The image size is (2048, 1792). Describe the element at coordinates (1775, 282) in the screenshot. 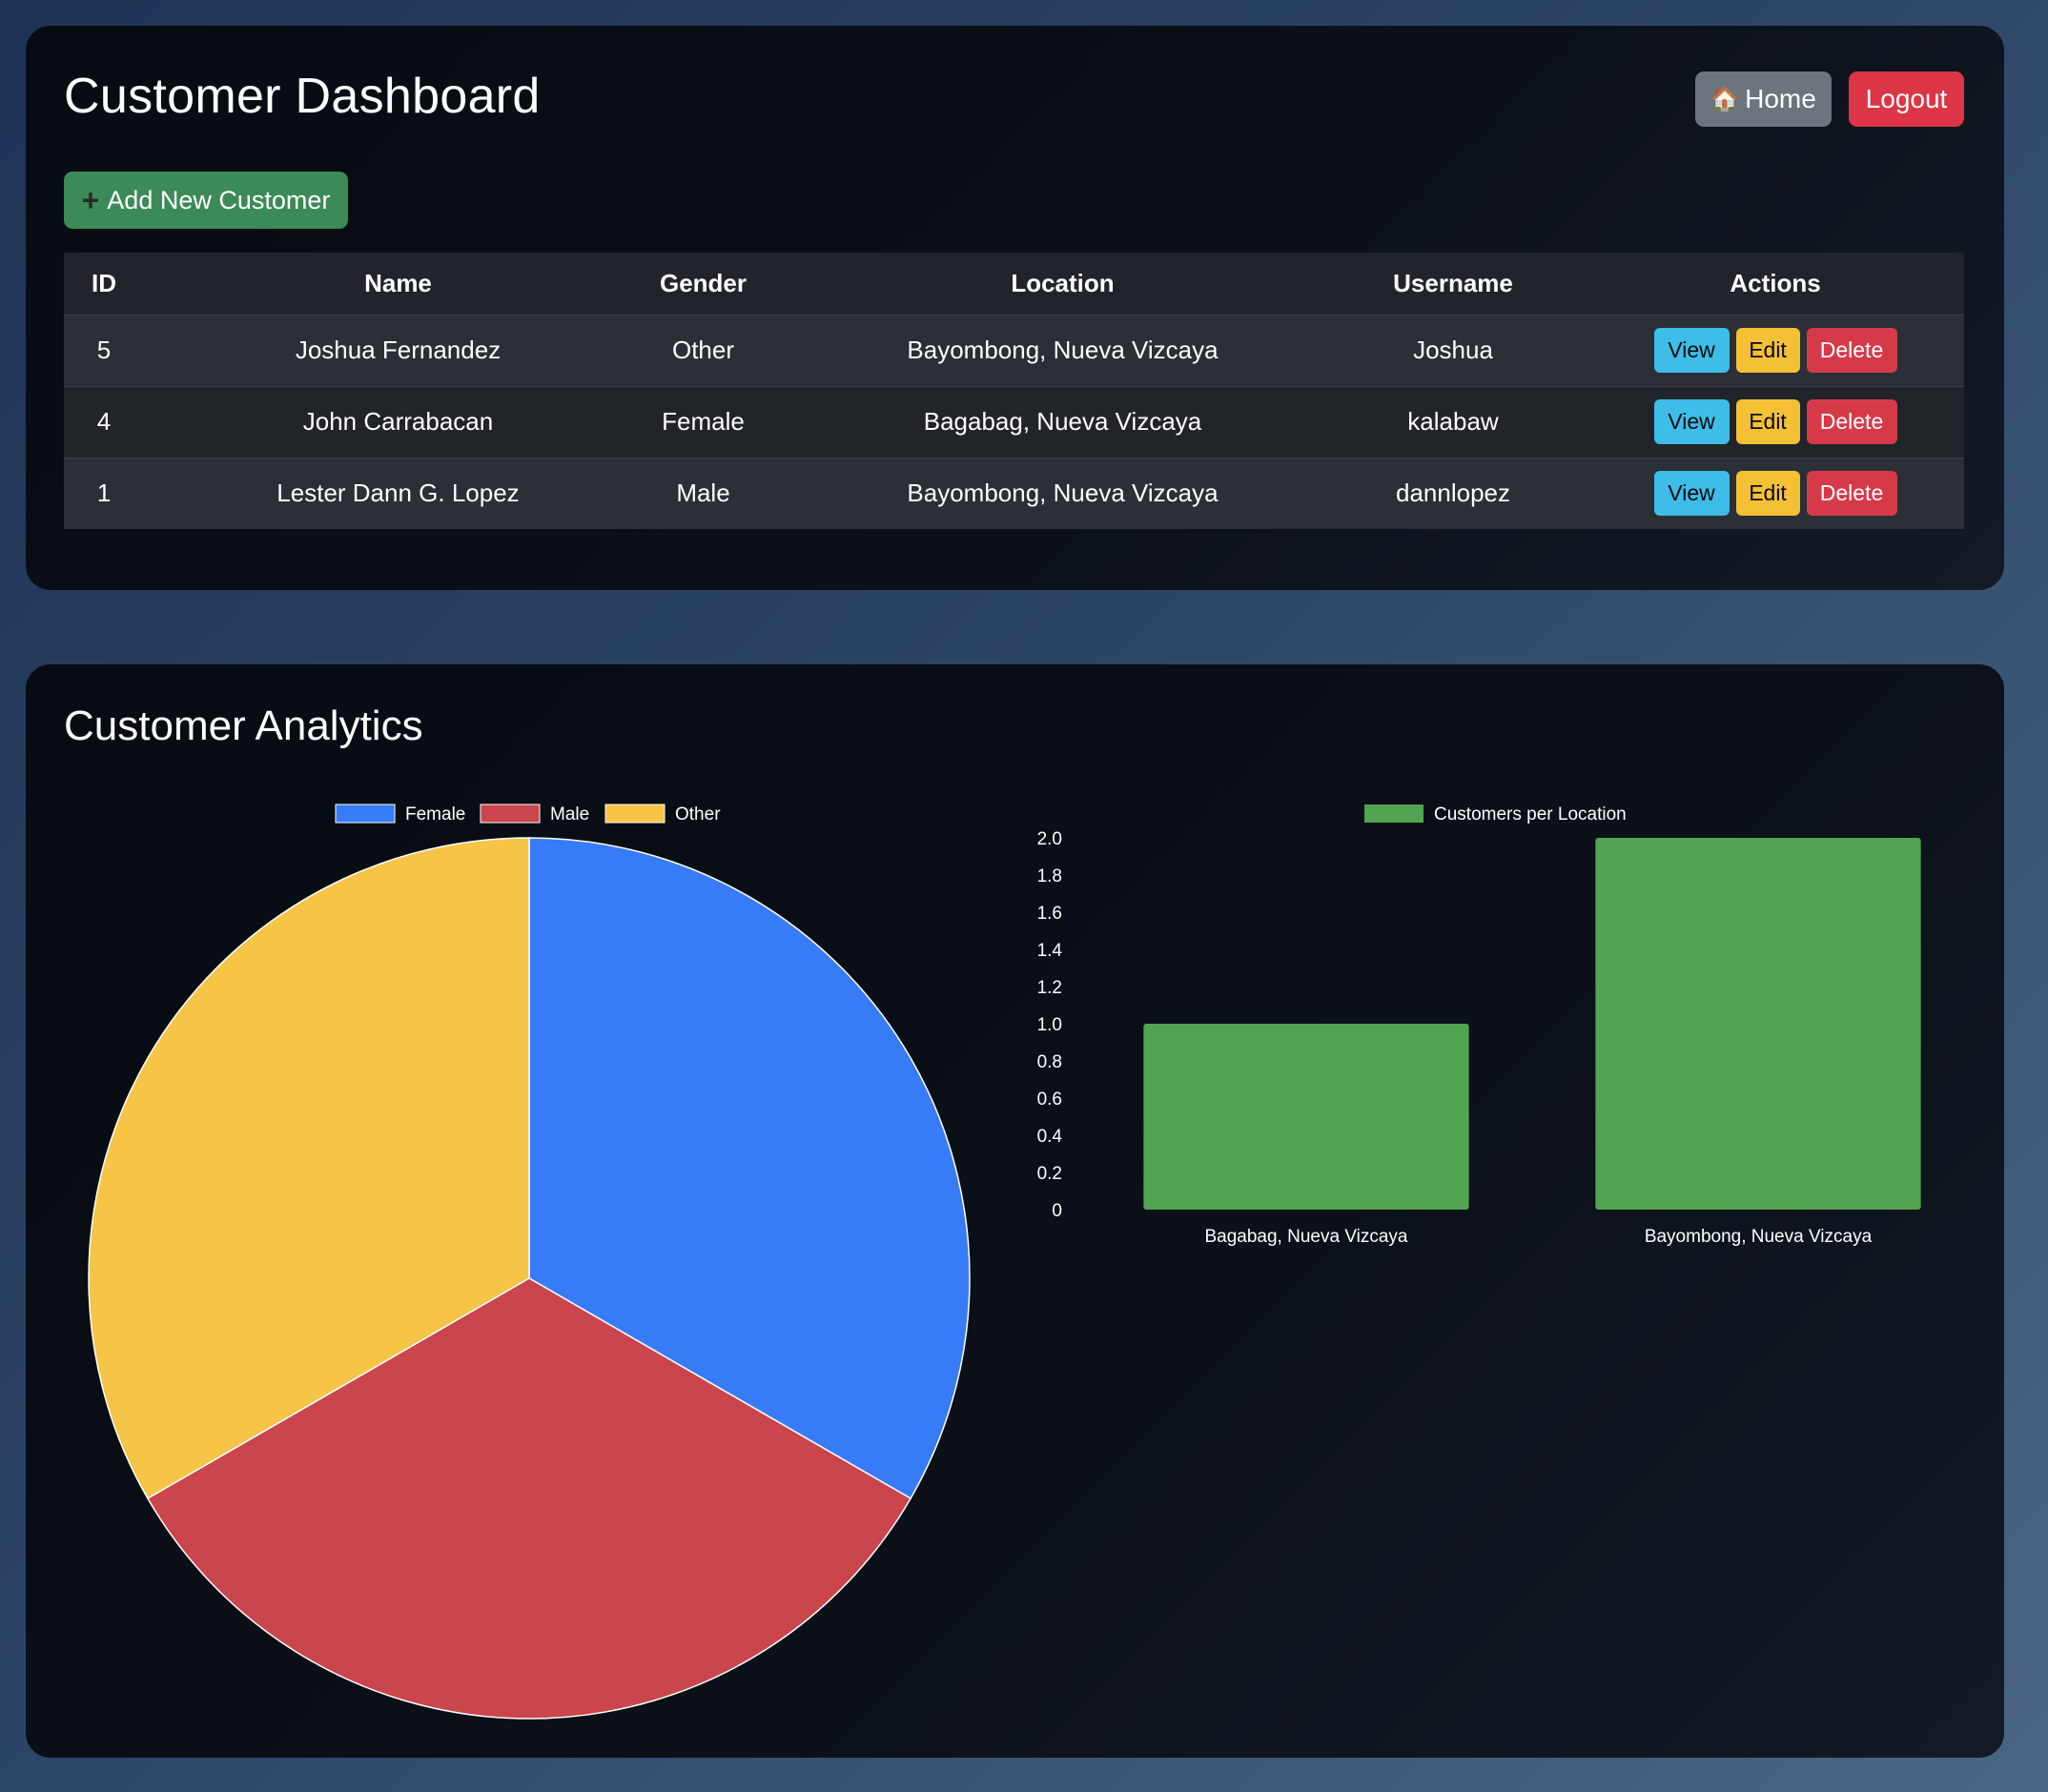

I see `column-header-actions-label: Actions` at that location.